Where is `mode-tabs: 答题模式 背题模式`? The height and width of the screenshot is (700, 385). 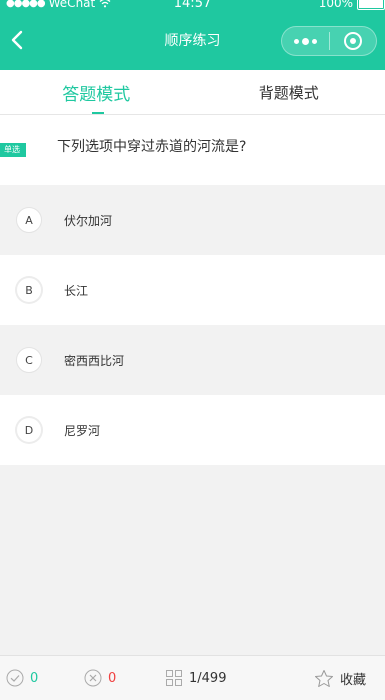
mode-tabs: 答题模式 背题模式 is located at coordinates (192, 92).